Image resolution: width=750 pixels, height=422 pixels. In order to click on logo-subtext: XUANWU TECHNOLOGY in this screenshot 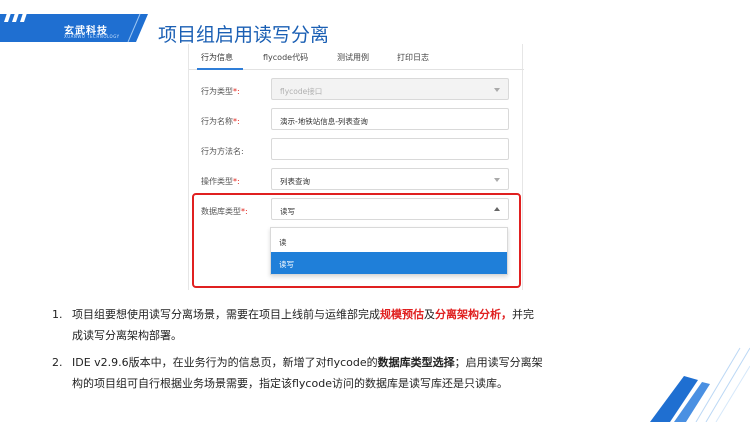, I will do `click(92, 36)`.